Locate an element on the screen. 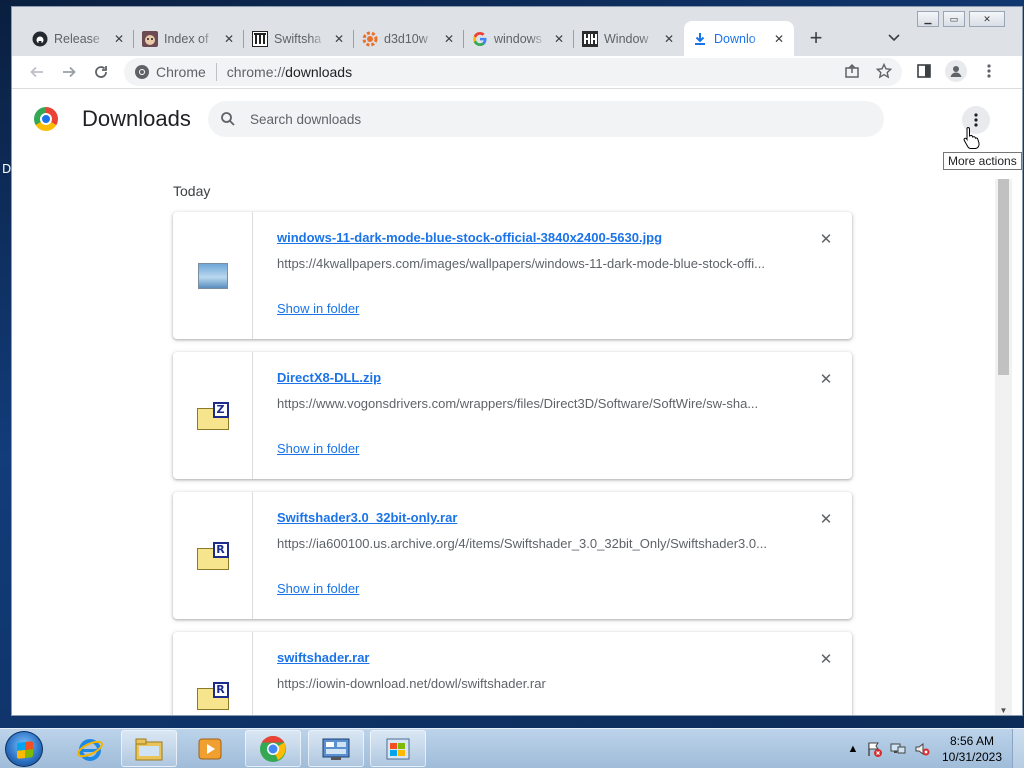 This screenshot has height=768, width=1024. tab-index-of: Index of ✕ is located at coordinates (189, 38).